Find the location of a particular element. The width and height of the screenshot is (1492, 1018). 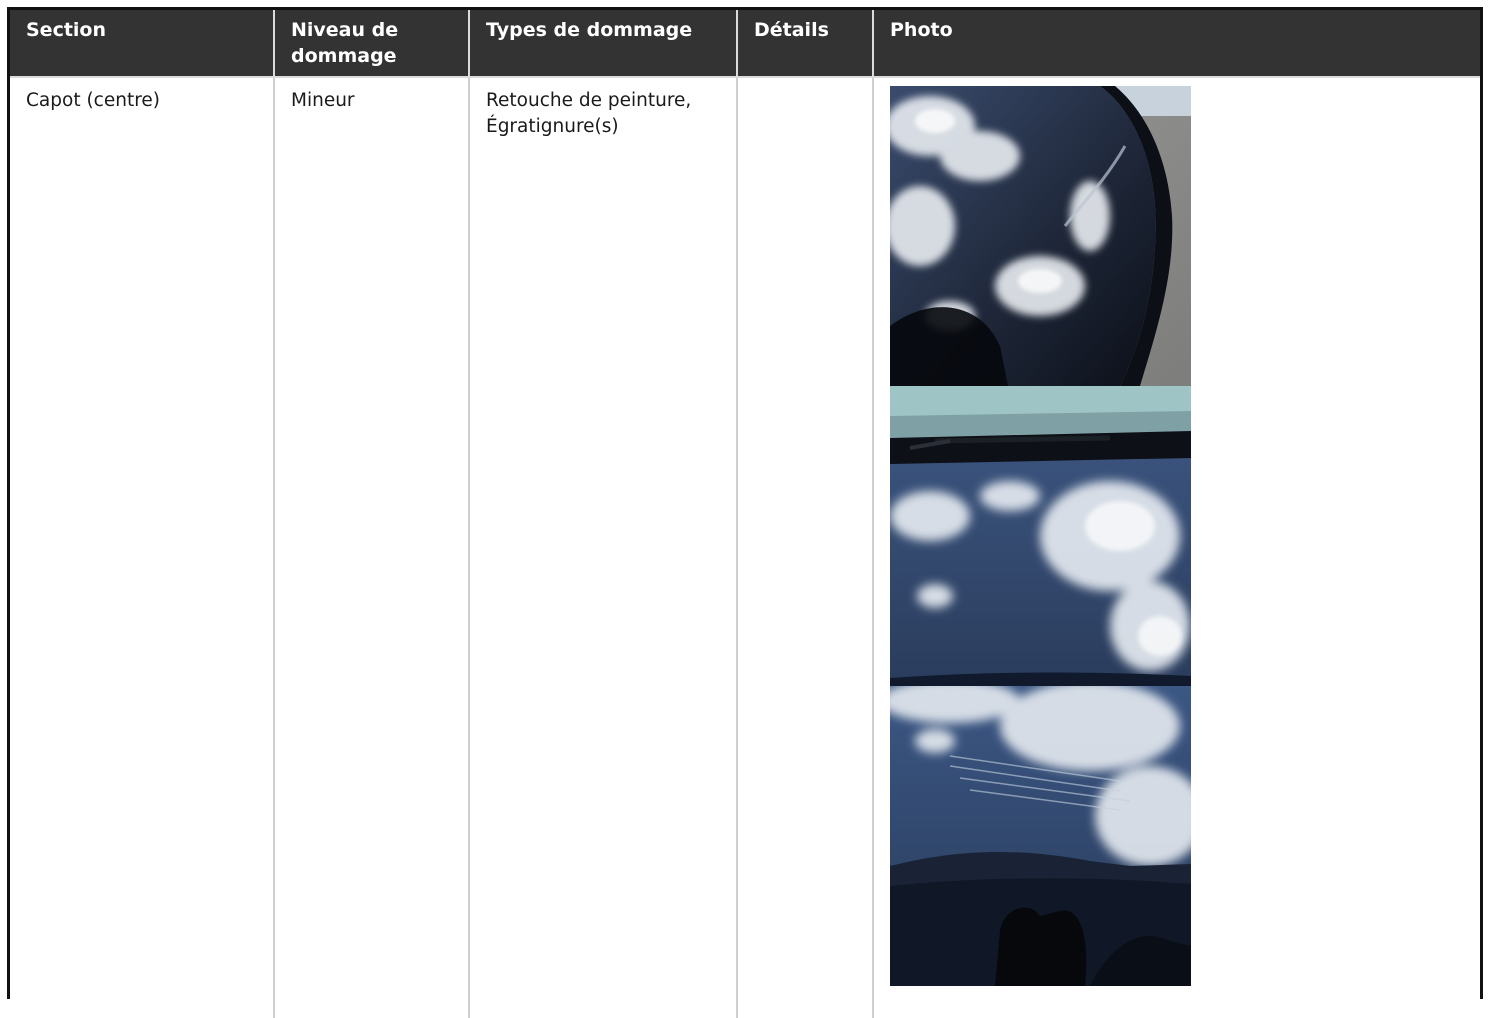

cell-damage-level: Mineur is located at coordinates (371, 547).